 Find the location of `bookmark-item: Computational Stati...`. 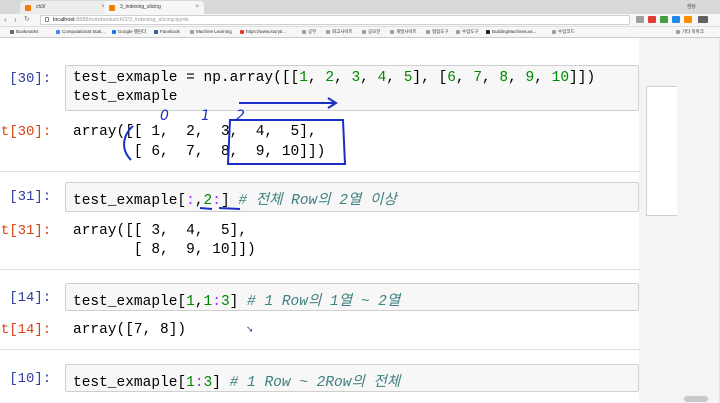

bookmark-item: Computational Stati... is located at coordinates (80, 32).